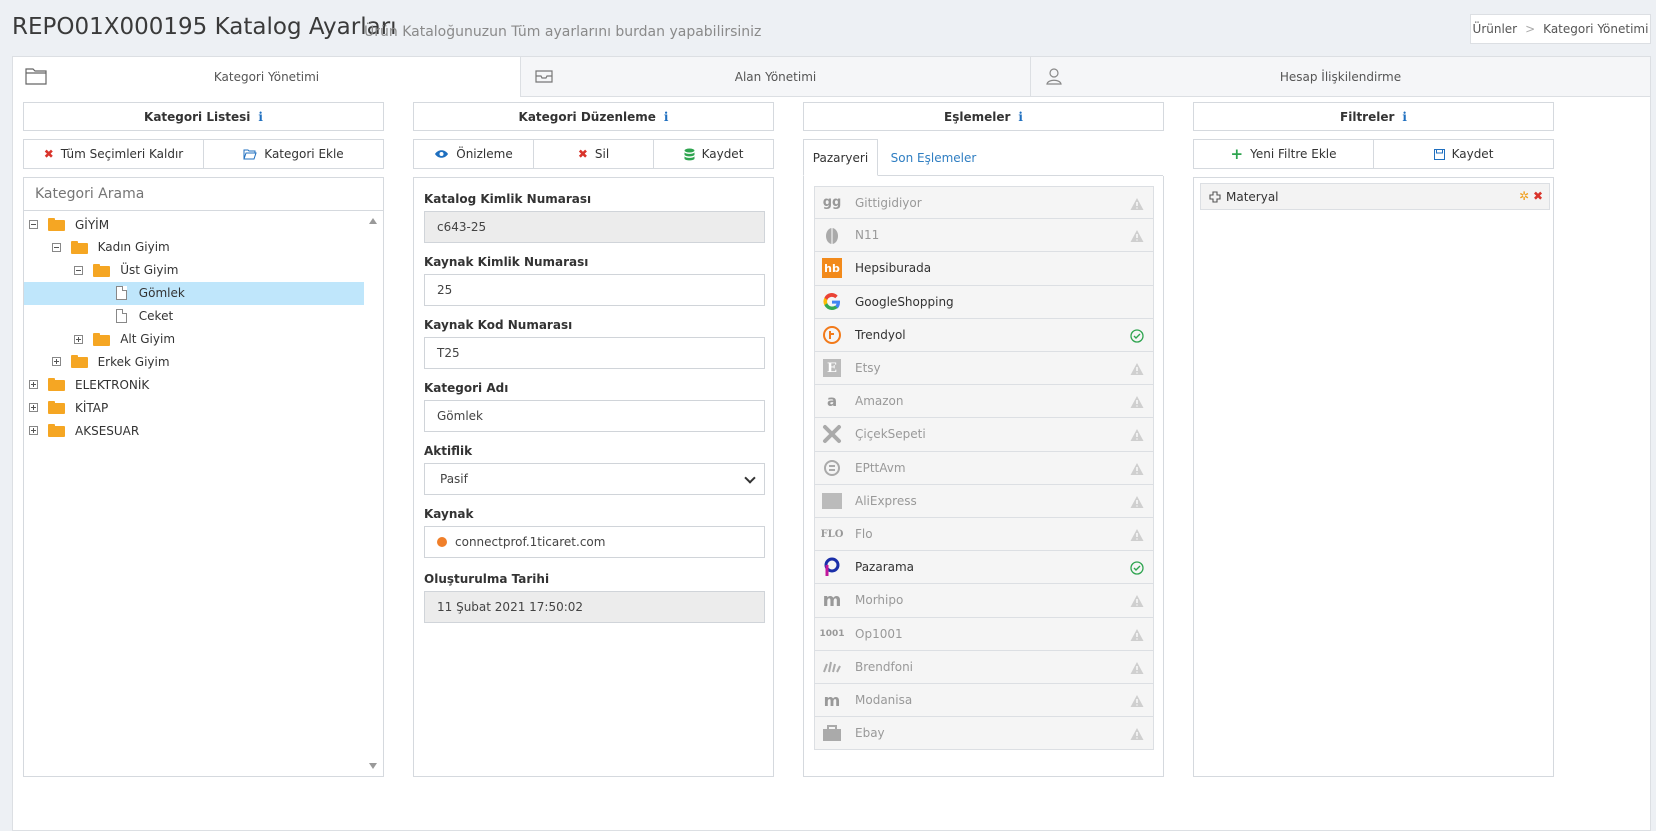  What do you see at coordinates (984, 402) in the screenshot?
I see `marketplace-row: a Amazon` at bounding box center [984, 402].